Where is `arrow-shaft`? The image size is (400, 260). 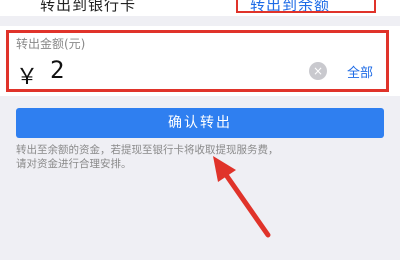 arrow-shaft is located at coordinates (246, 203).